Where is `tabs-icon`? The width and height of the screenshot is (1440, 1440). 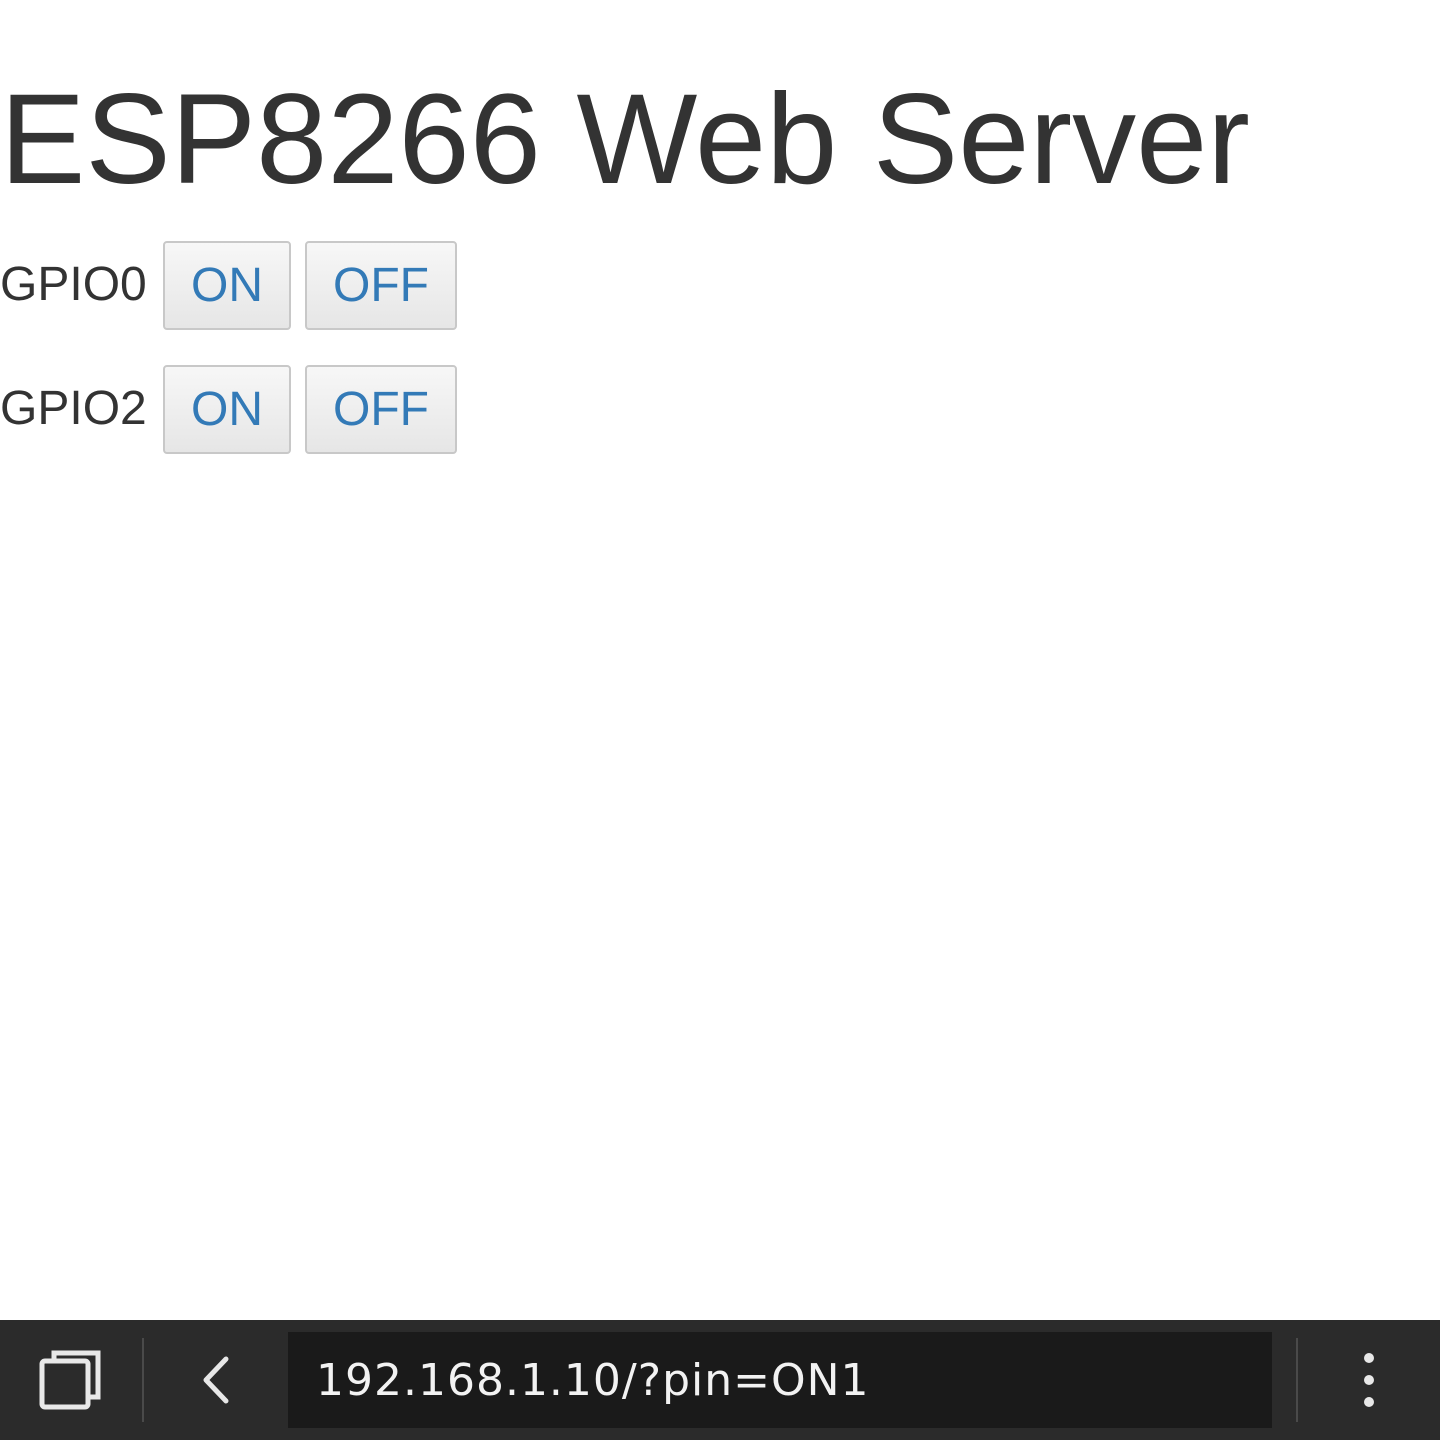
tabs-icon is located at coordinates (70, 1380).